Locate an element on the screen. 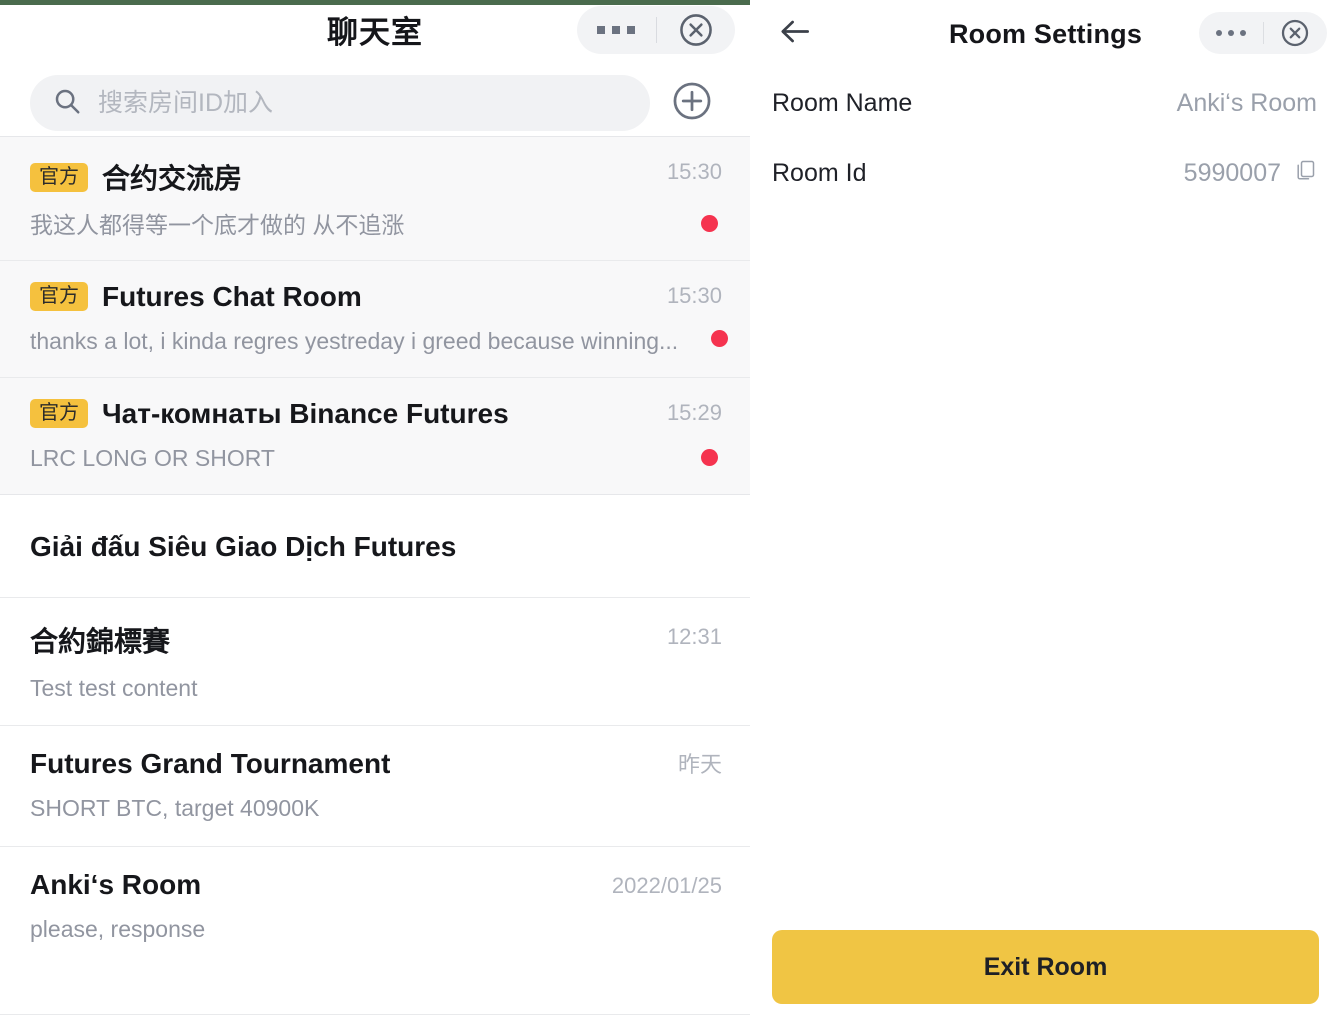 Image resolution: width=1341 pixels, height=1020 pixels. list-divider is located at coordinates (375, 1014).